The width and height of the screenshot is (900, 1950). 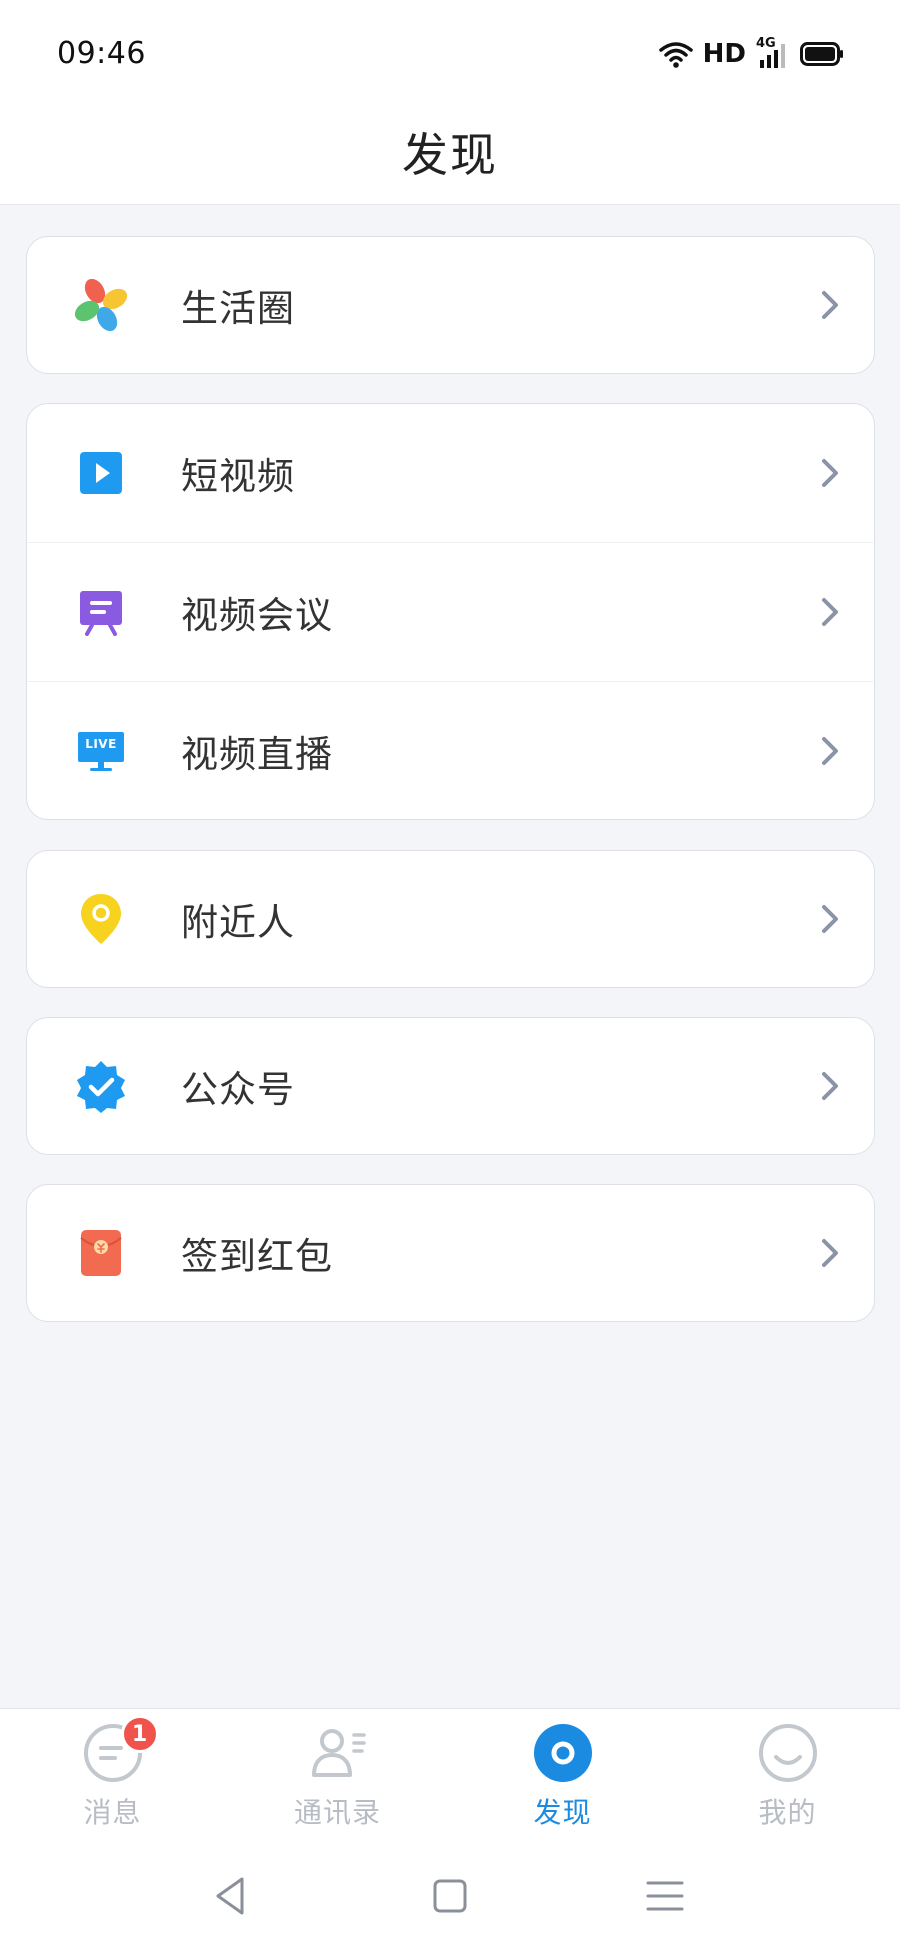 What do you see at coordinates (821, 54) in the screenshot?
I see `battery-icon` at bounding box center [821, 54].